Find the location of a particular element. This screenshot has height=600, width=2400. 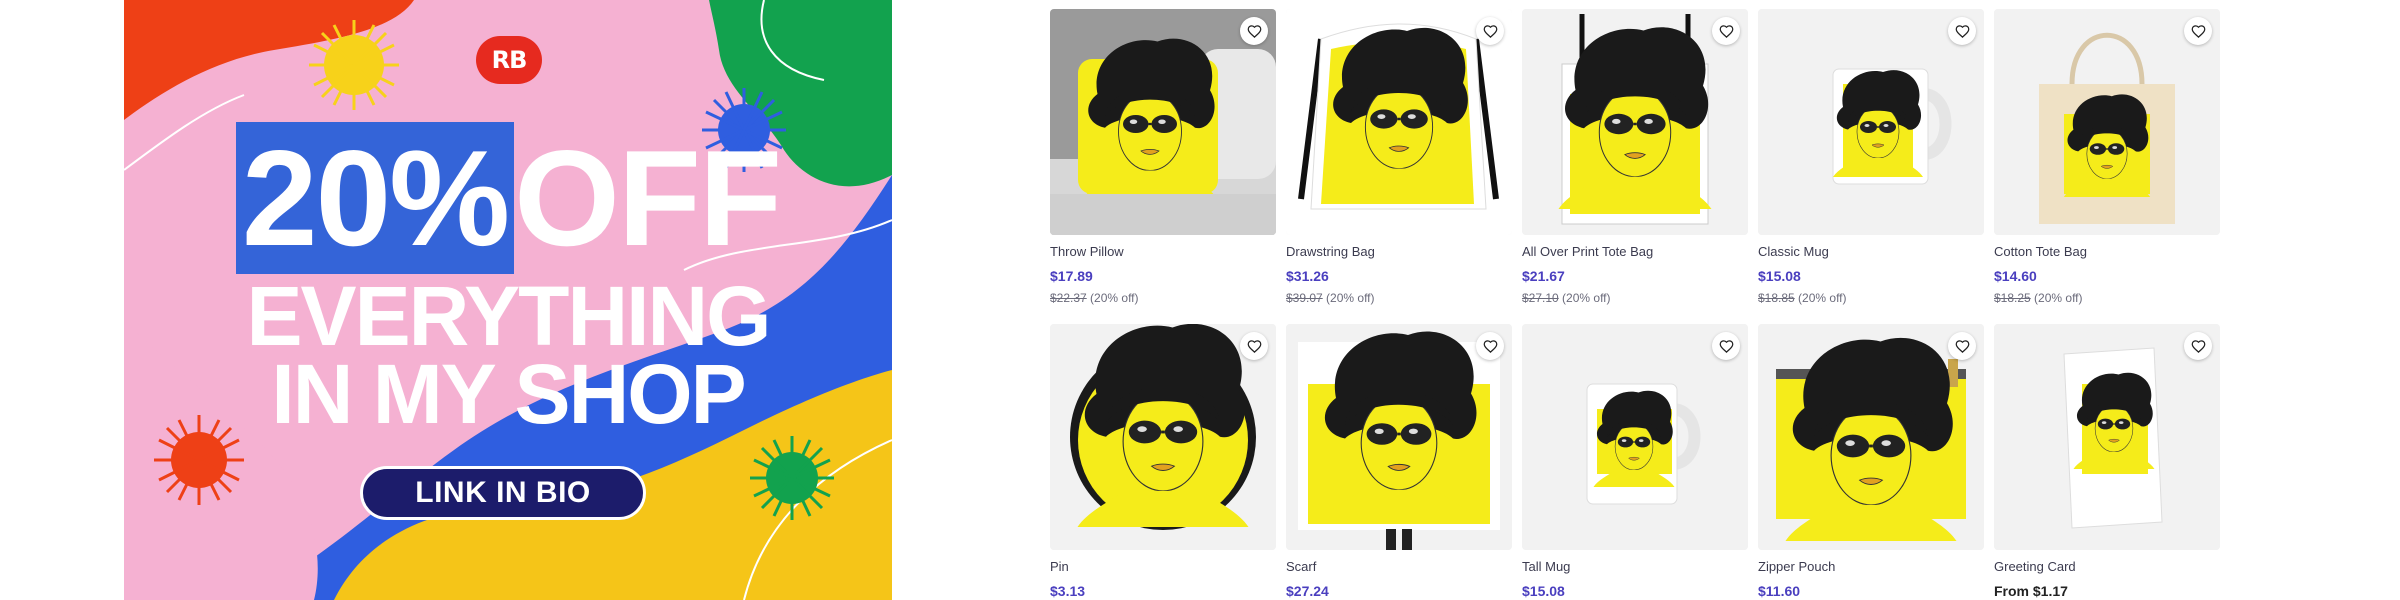

discount-headline: 20%OFF is located at coordinates (508, 198).